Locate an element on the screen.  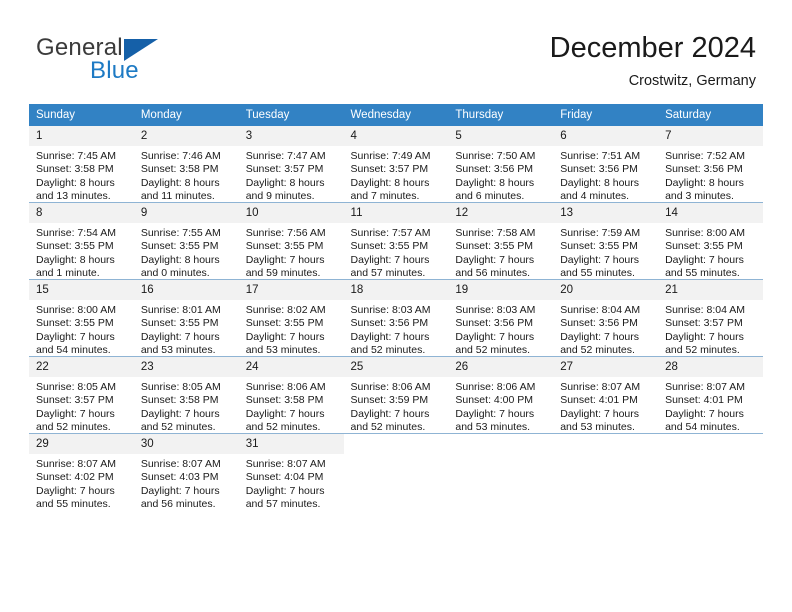
day-number: 11 is located at coordinates (396, 213).